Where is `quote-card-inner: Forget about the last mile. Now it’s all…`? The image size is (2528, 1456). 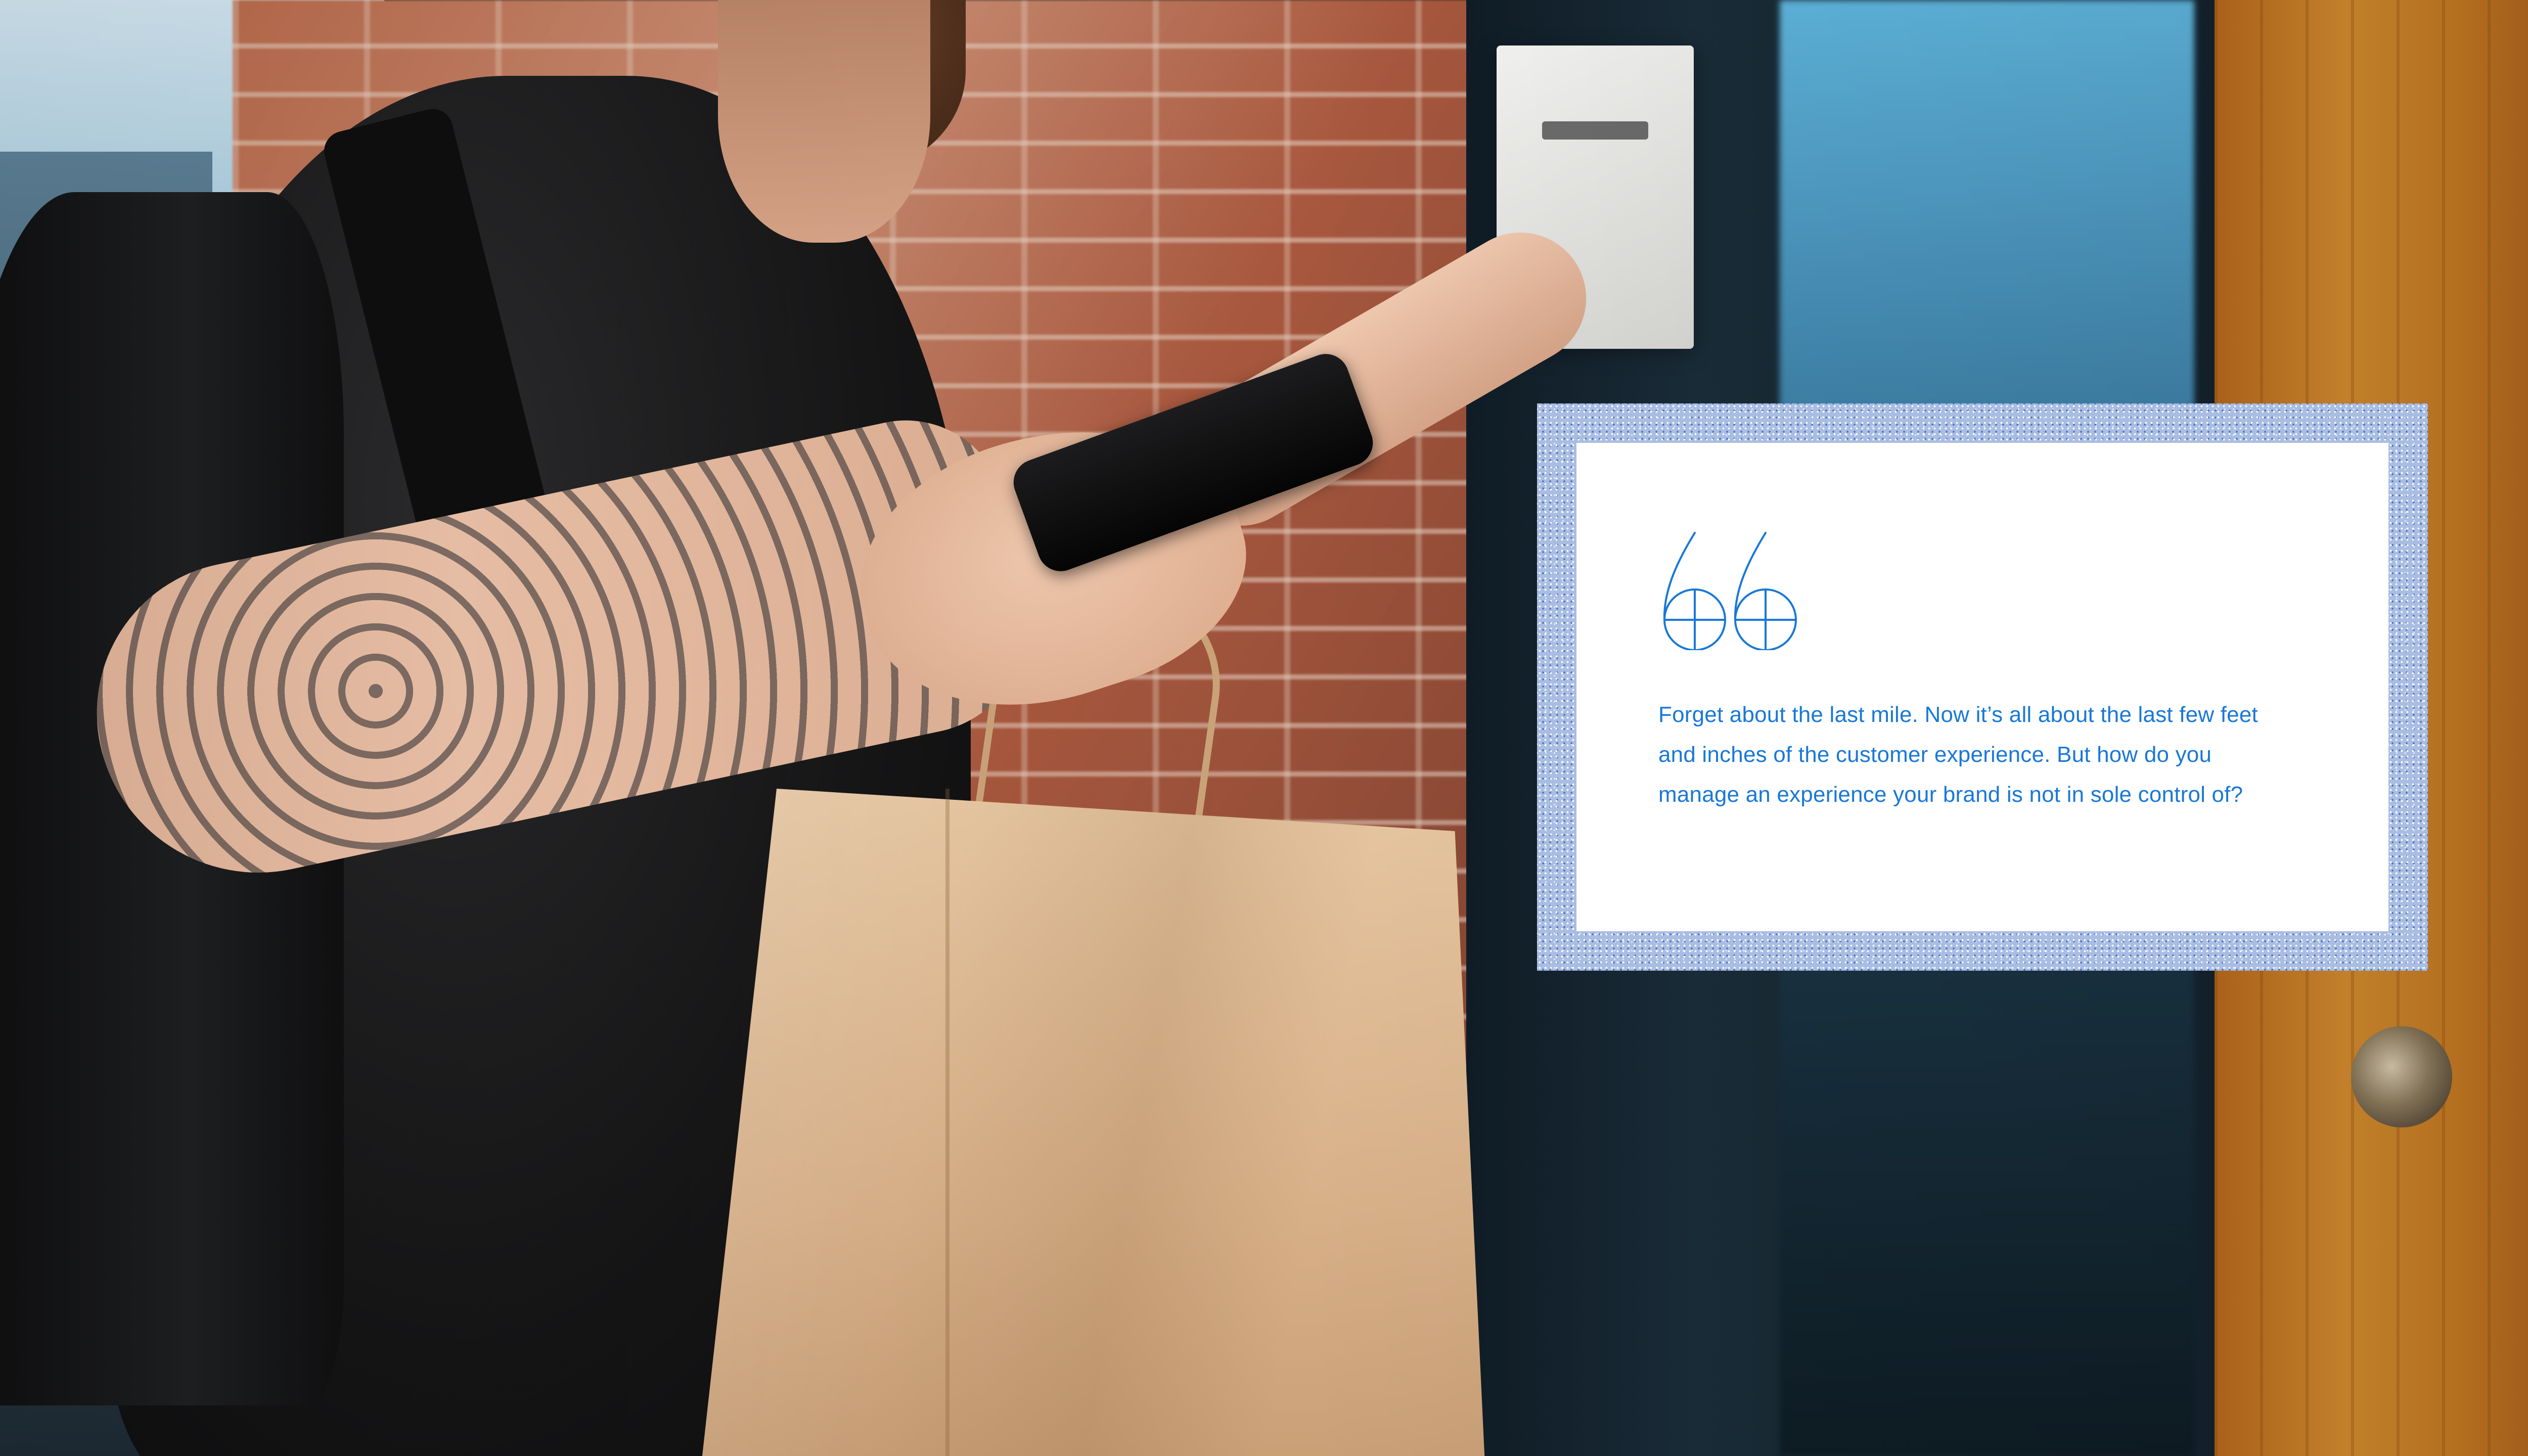
quote-card-inner: Forget about the last mile. Now it’s all… is located at coordinates (1982, 687).